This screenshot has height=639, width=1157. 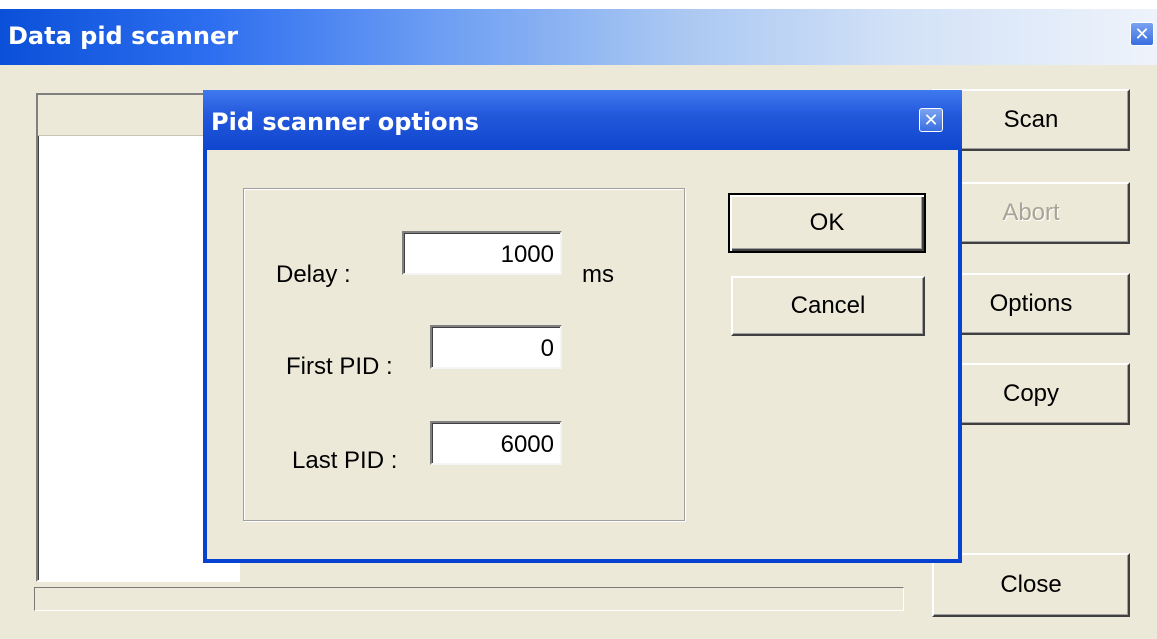 I want to click on window-title: Data pid scanner, so click(x=123, y=36).